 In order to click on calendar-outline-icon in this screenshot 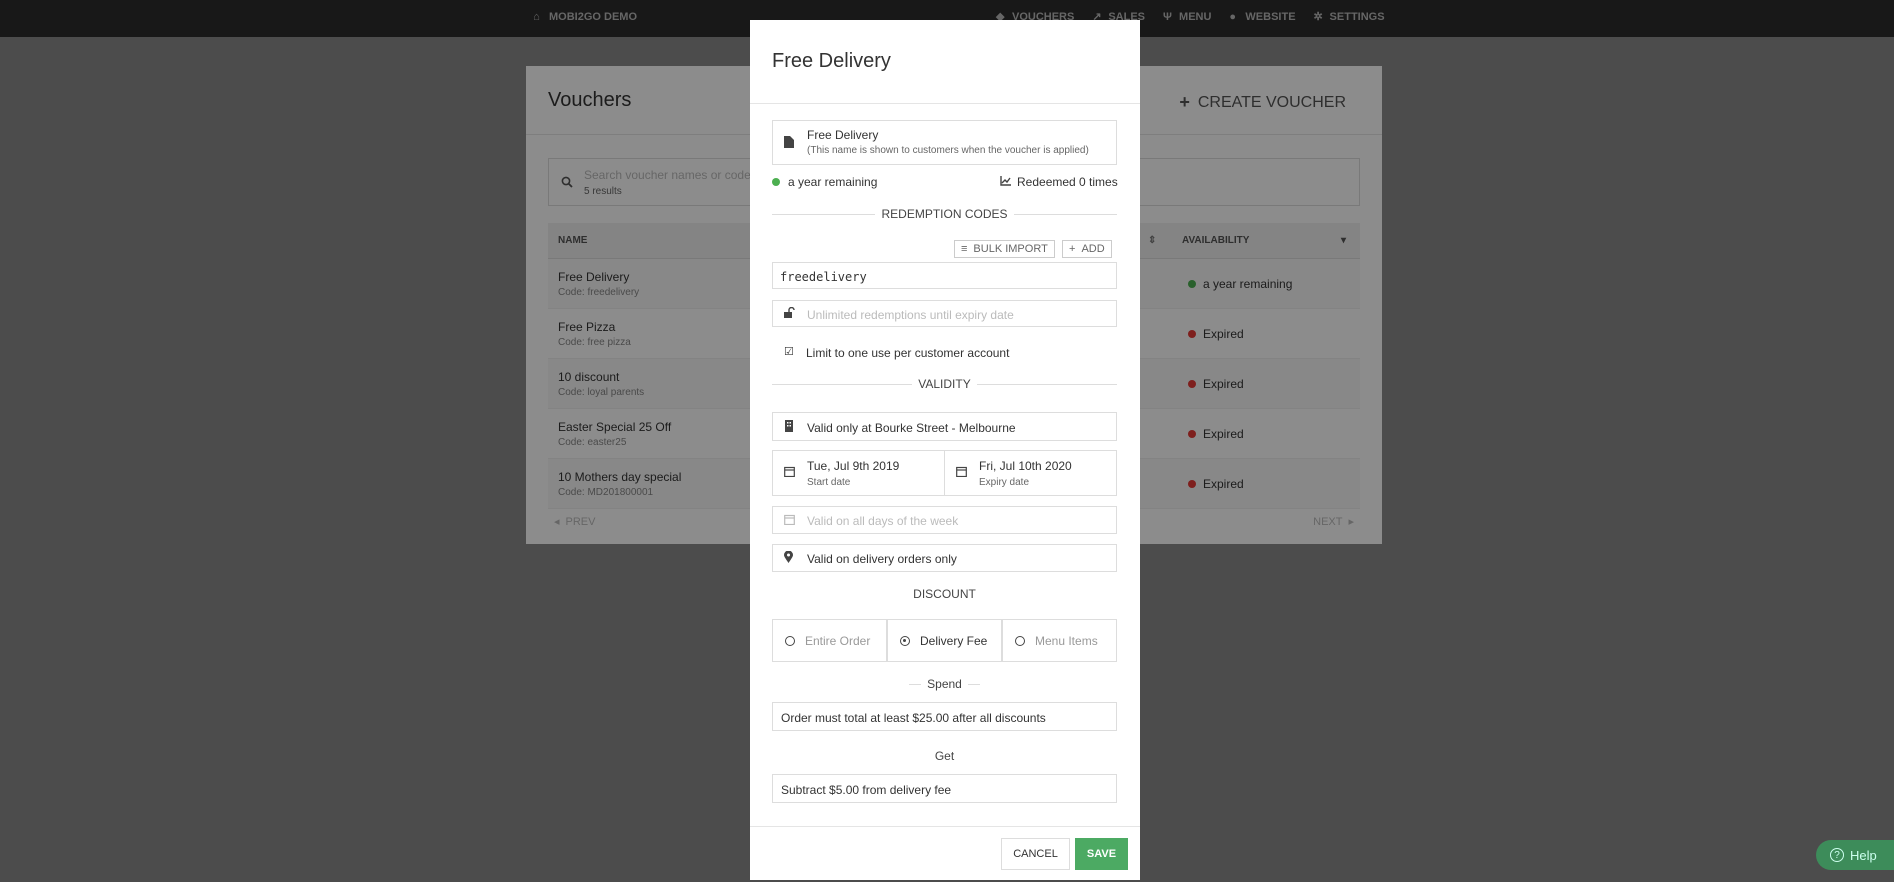, I will do `click(789, 521)`.